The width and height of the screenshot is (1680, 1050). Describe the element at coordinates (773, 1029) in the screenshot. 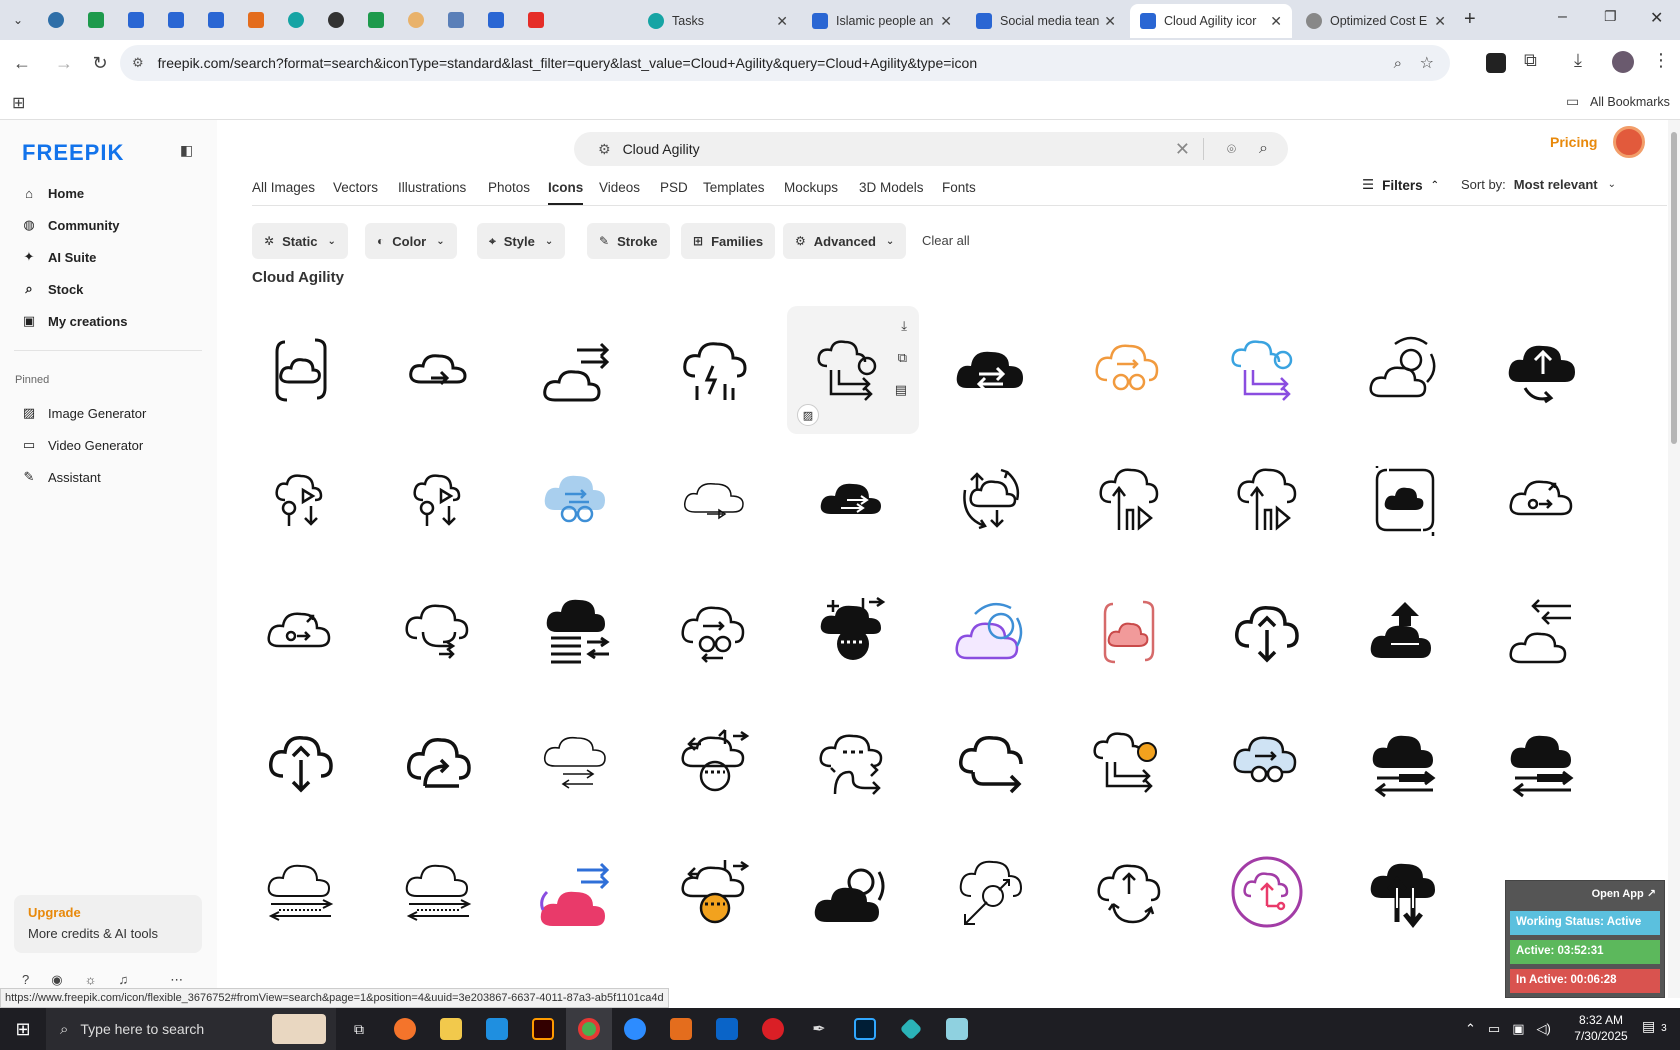

I see `taskbar-creative-cloud` at that location.